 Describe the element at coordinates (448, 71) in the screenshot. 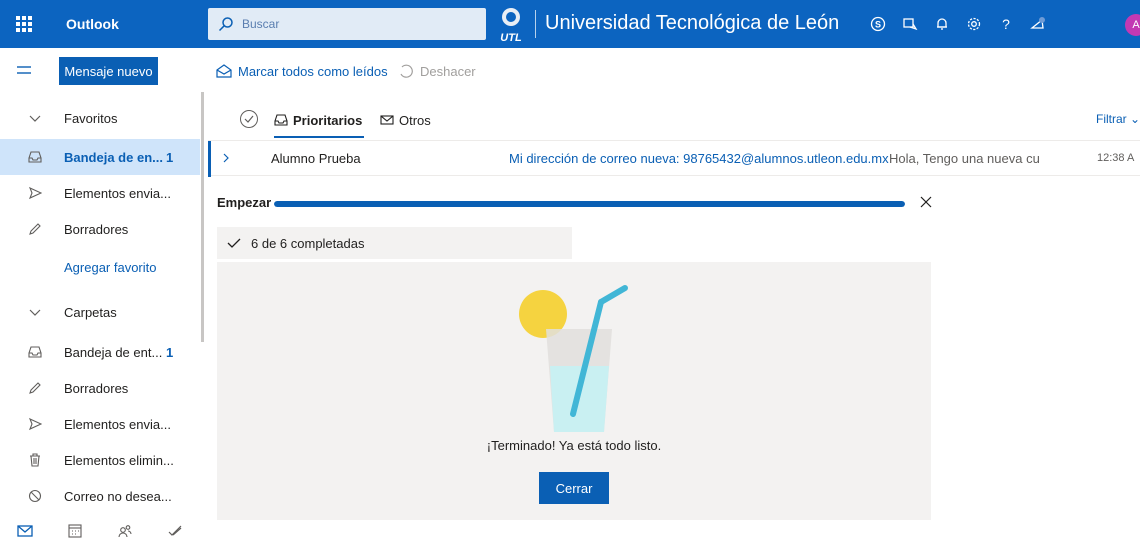

I see `undo-label: Deshacer` at that location.